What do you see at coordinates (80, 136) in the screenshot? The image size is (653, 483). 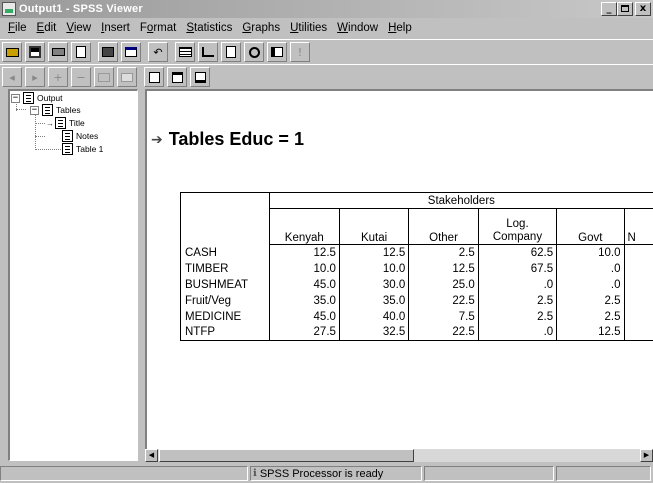 I see `outline-item-notes: Notes` at bounding box center [80, 136].